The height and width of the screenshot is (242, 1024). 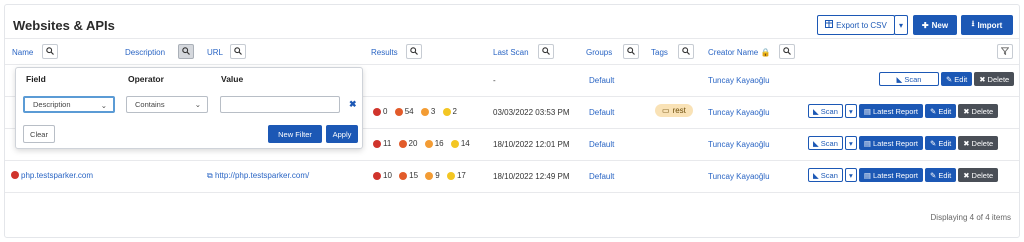 What do you see at coordinates (69, 104) in the screenshot?
I see `field-select: Description ⌄` at bounding box center [69, 104].